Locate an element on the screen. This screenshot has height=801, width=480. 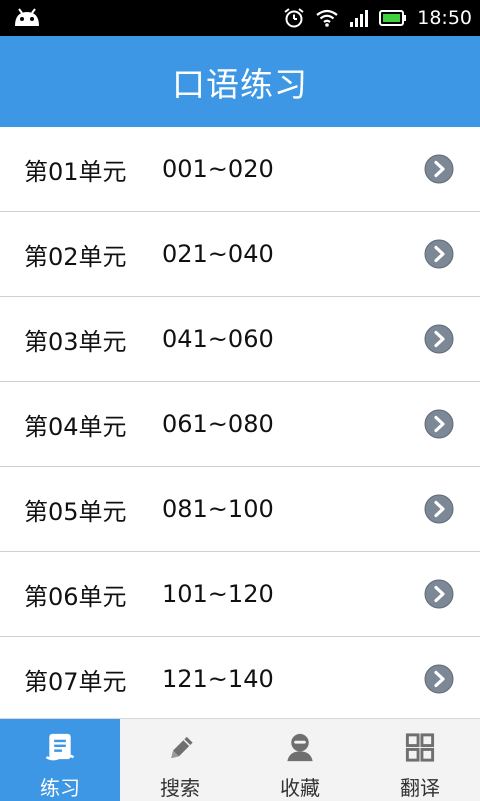
list-item: 第02单元 021~040 is located at coordinates (240, 254).